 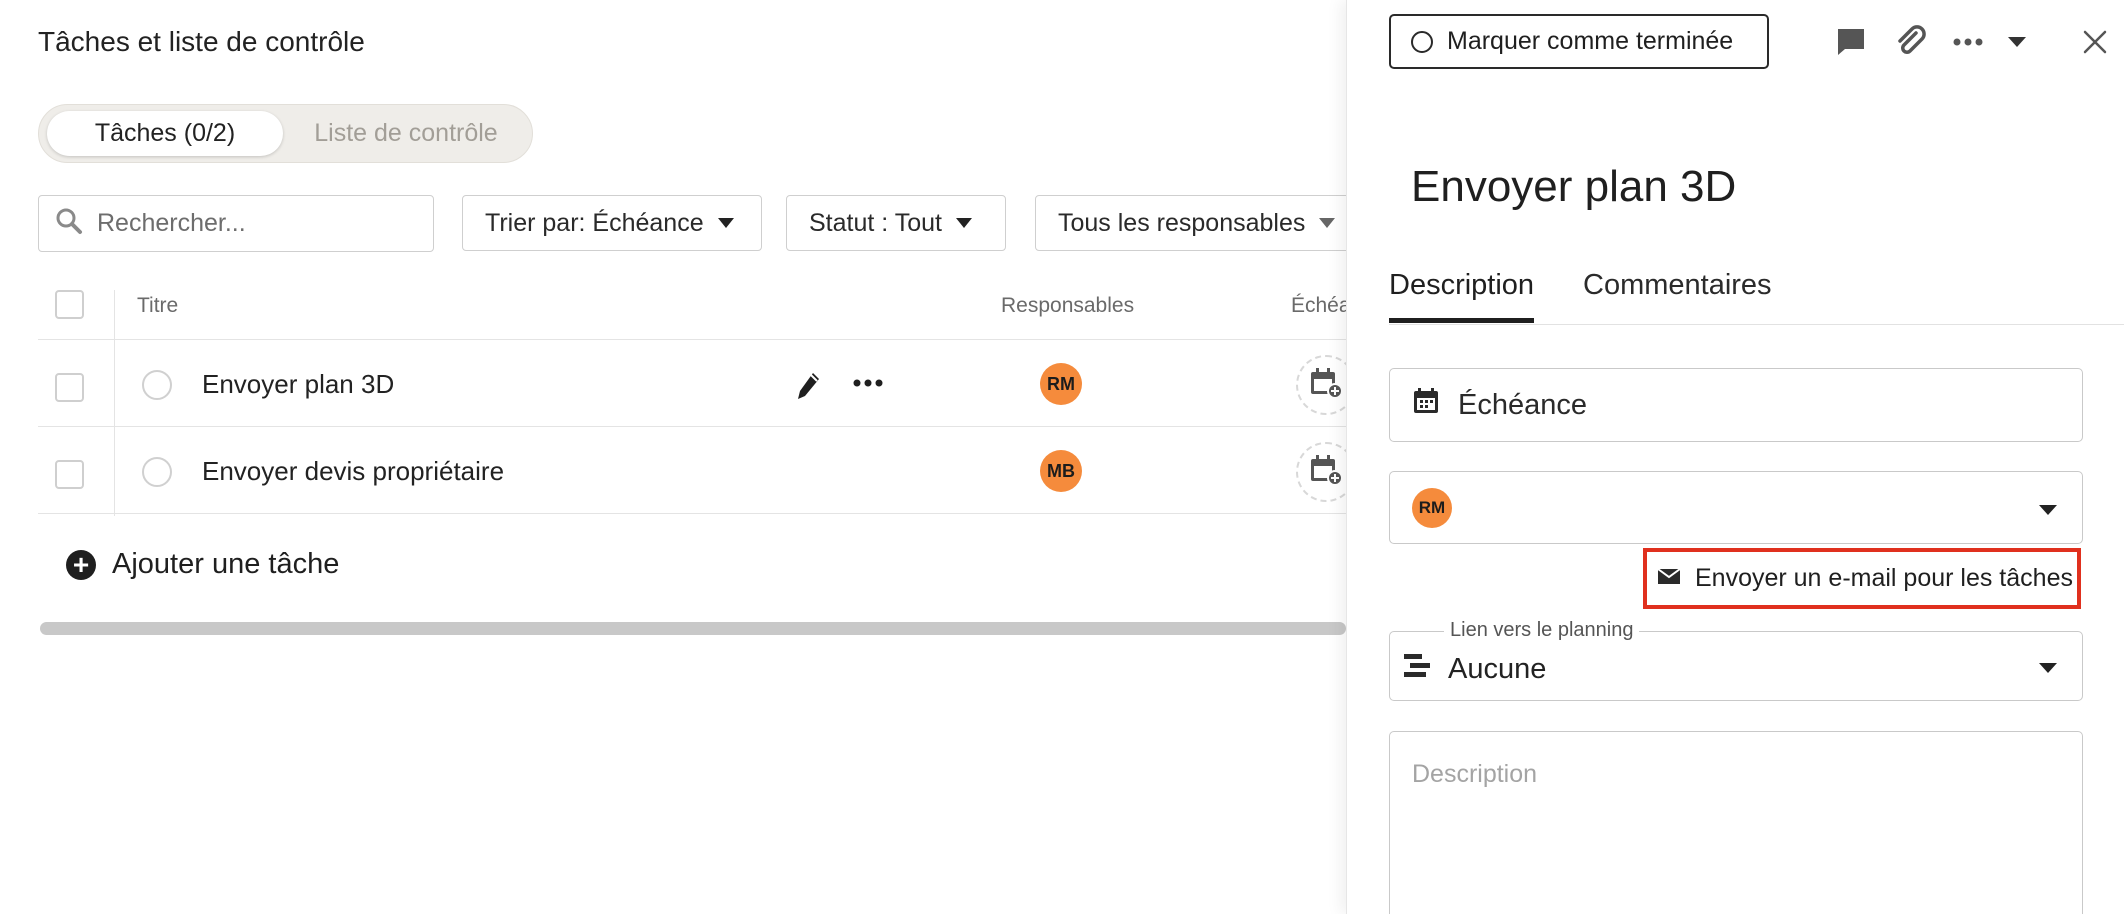 I want to click on avatar: MB, so click(x=1061, y=471).